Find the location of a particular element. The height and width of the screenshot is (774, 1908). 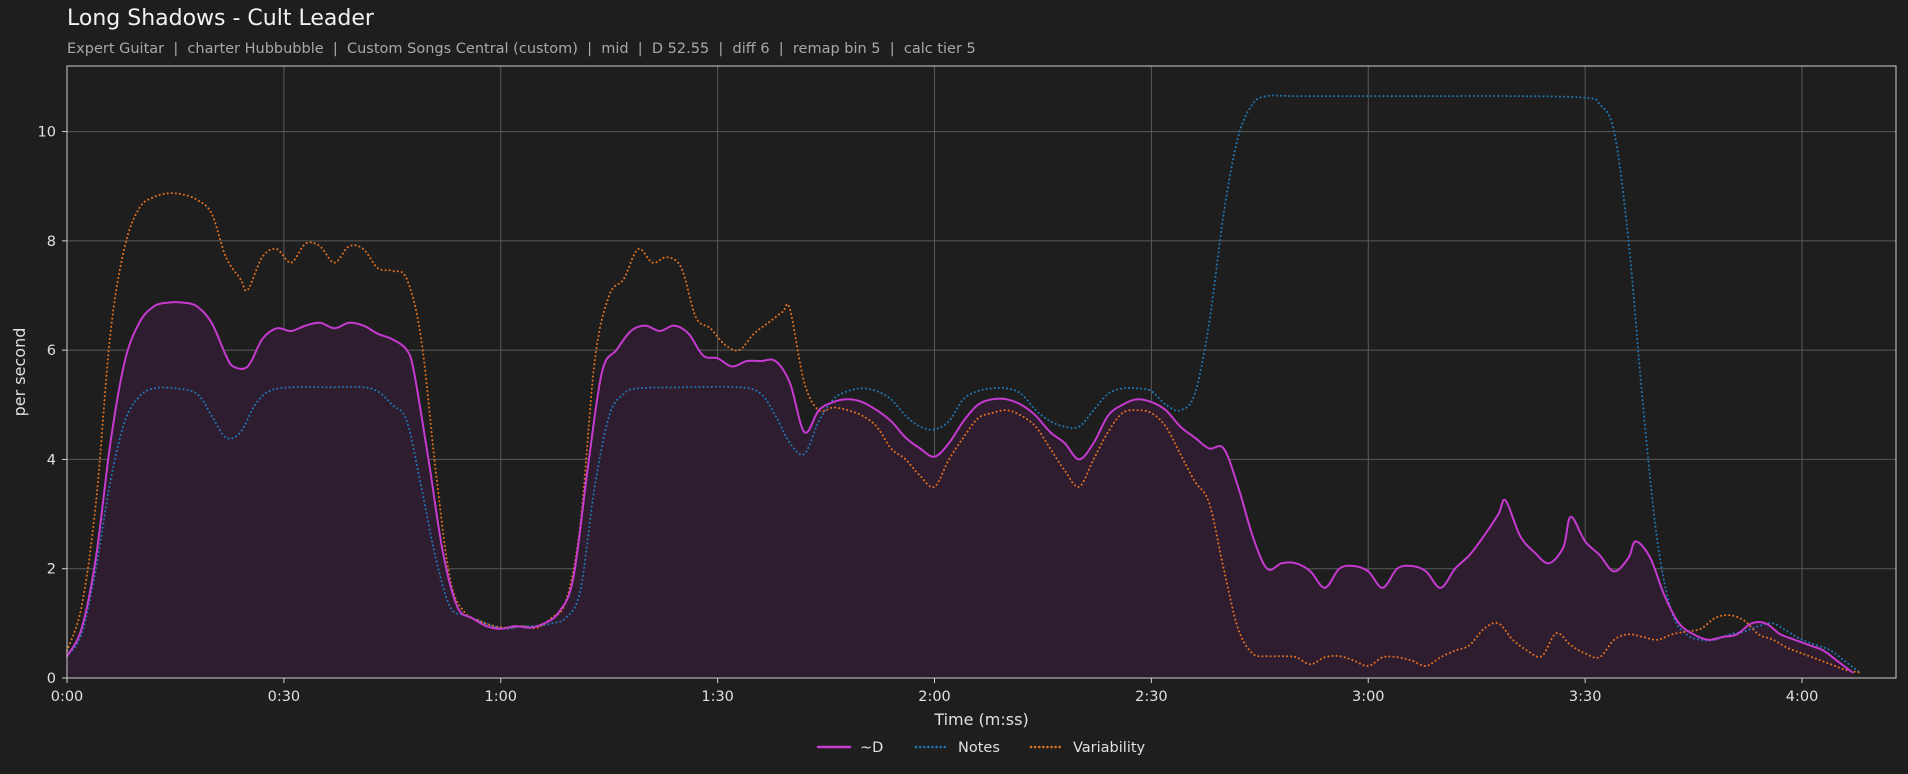

x-tick-label: 0:00 is located at coordinates (67, 697).